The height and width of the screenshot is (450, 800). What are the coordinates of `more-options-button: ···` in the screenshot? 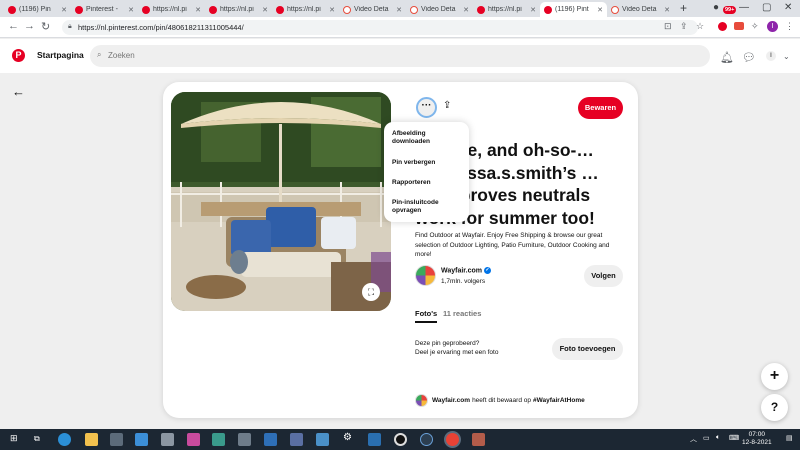 It's located at (426, 107).